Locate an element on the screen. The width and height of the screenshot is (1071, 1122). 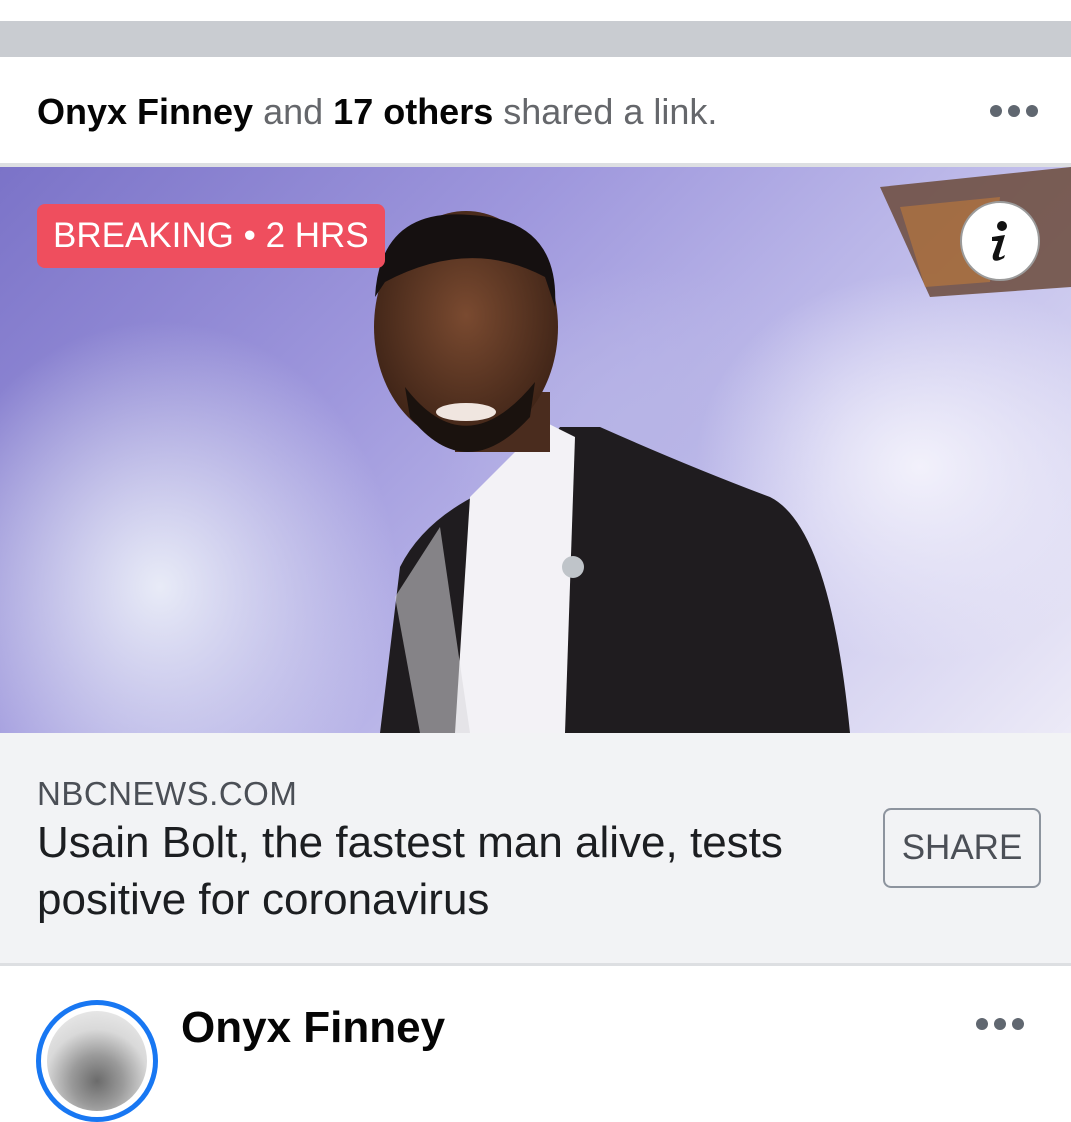
link-domain: NBCNEWS.COM is located at coordinates (167, 793).